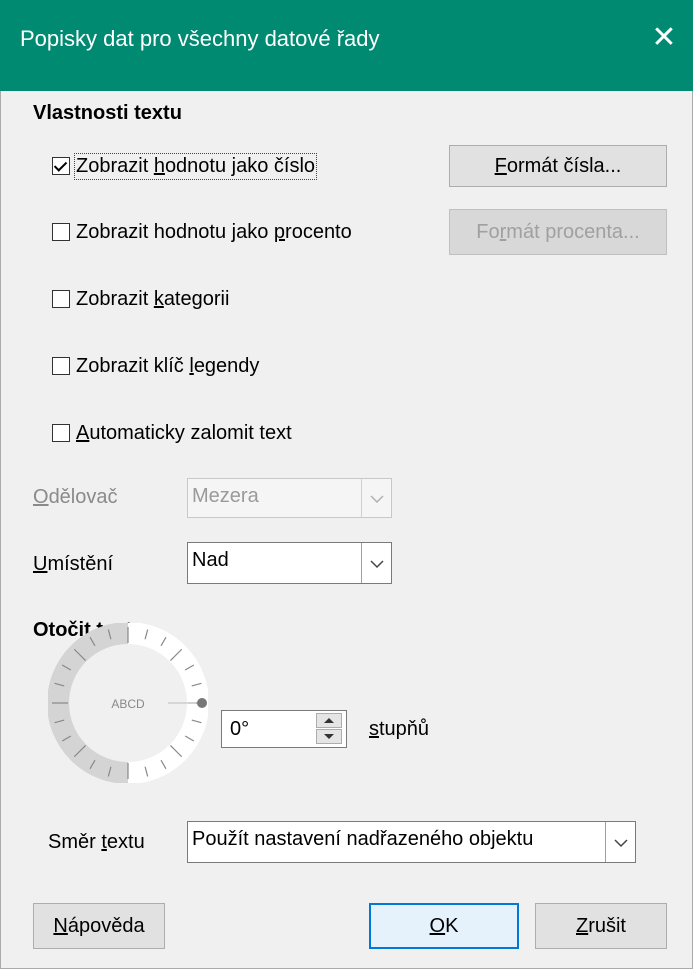 This screenshot has width=693, height=969. What do you see at coordinates (289, 498) in the screenshot?
I see `separator-select: Mezera` at bounding box center [289, 498].